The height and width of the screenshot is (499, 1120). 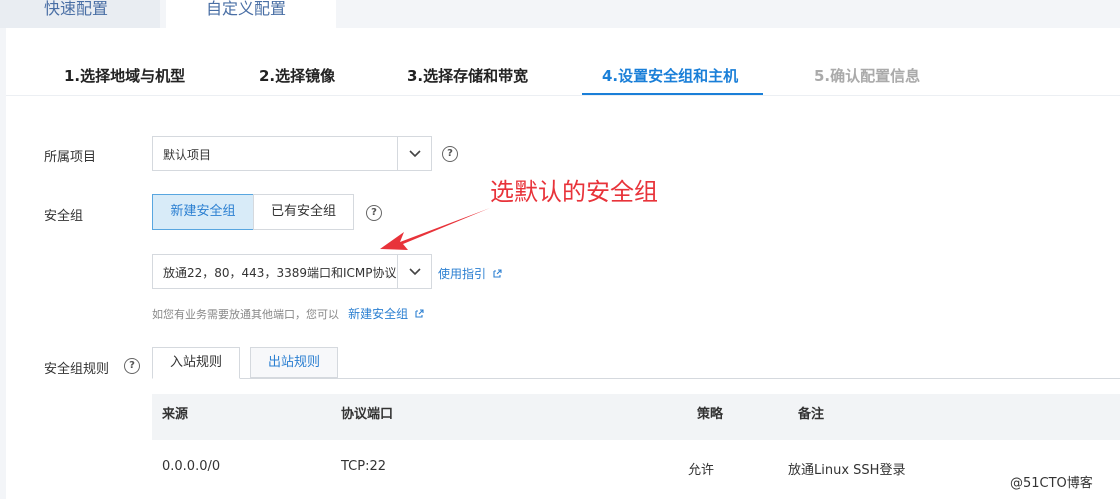 What do you see at coordinates (124, 75) in the screenshot?
I see `step-region-instance: 1.选择地域与机型` at bounding box center [124, 75].